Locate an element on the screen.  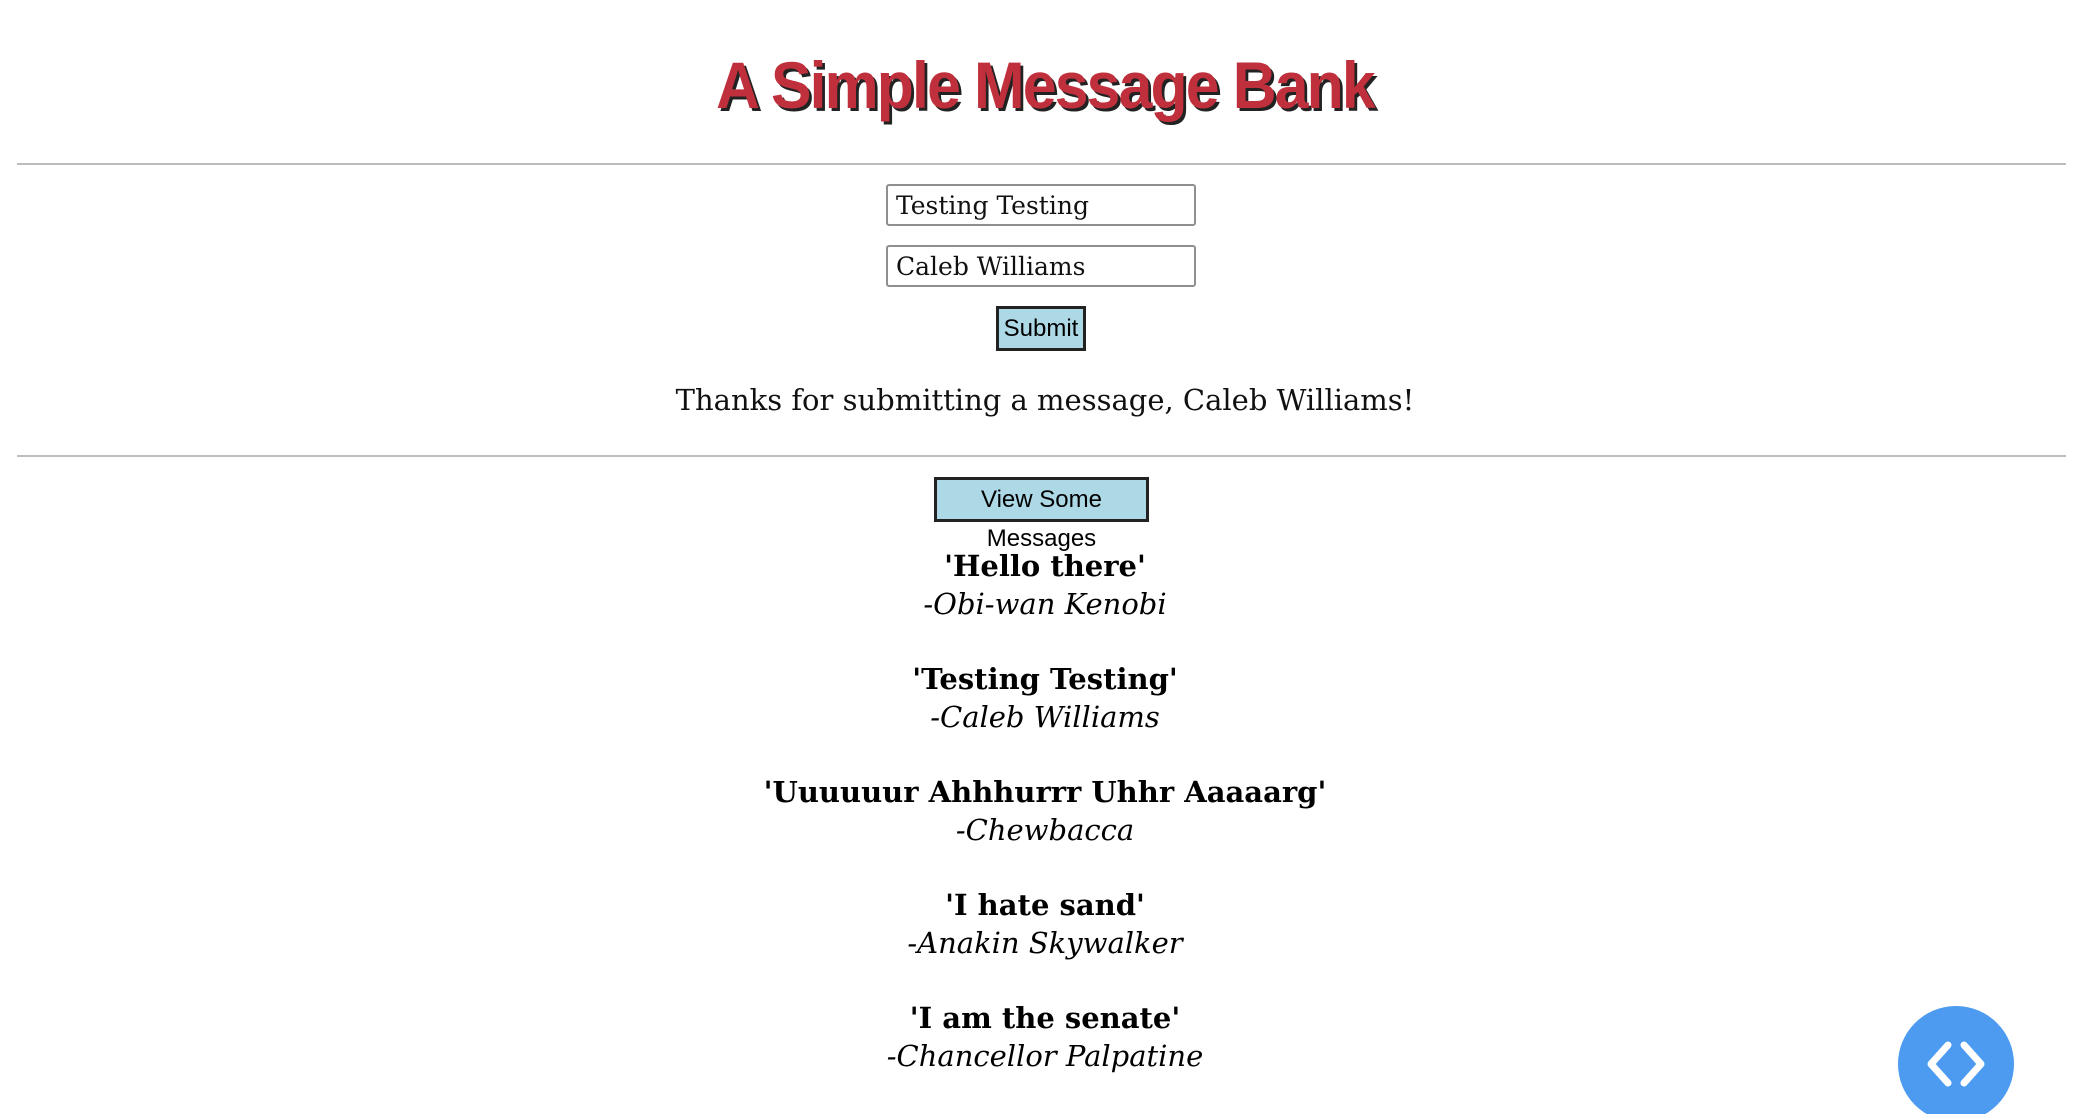
message-item: 'Testing Testing' -Caleb Williams is located at coordinates (1045, 716).